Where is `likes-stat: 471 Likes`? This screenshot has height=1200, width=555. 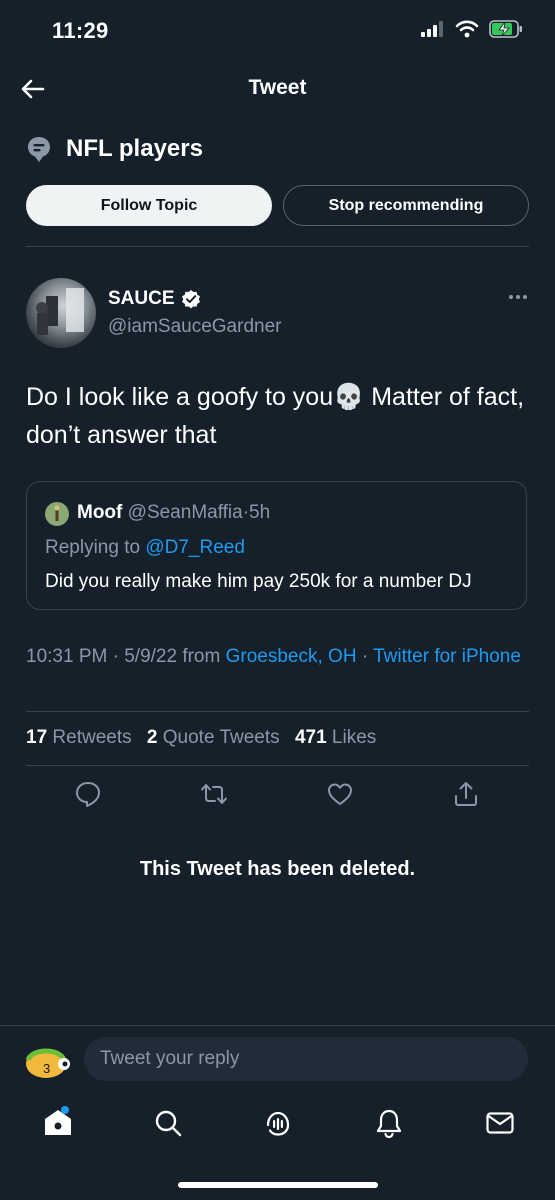
likes-stat: 471 Likes is located at coordinates (335, 737).